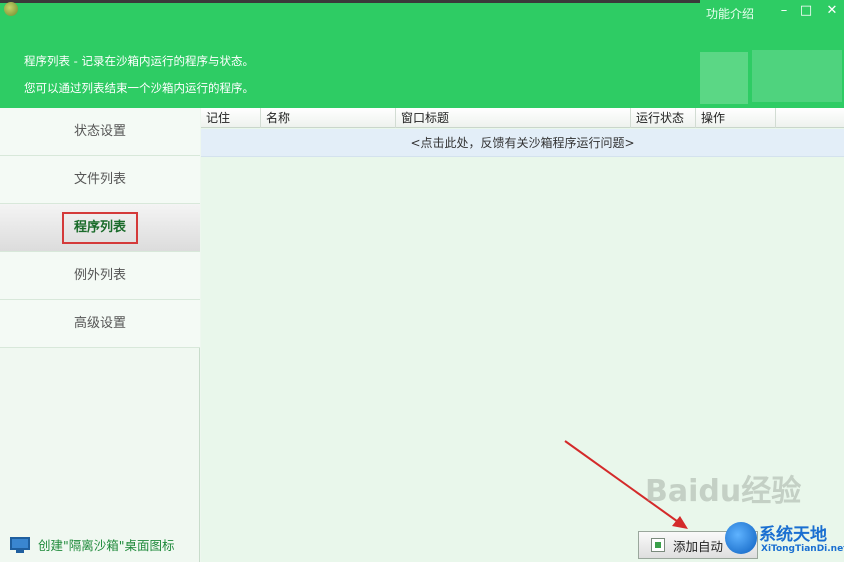 The image size is (844, 562). I want to click on monitor-icon, so click(20, 544).